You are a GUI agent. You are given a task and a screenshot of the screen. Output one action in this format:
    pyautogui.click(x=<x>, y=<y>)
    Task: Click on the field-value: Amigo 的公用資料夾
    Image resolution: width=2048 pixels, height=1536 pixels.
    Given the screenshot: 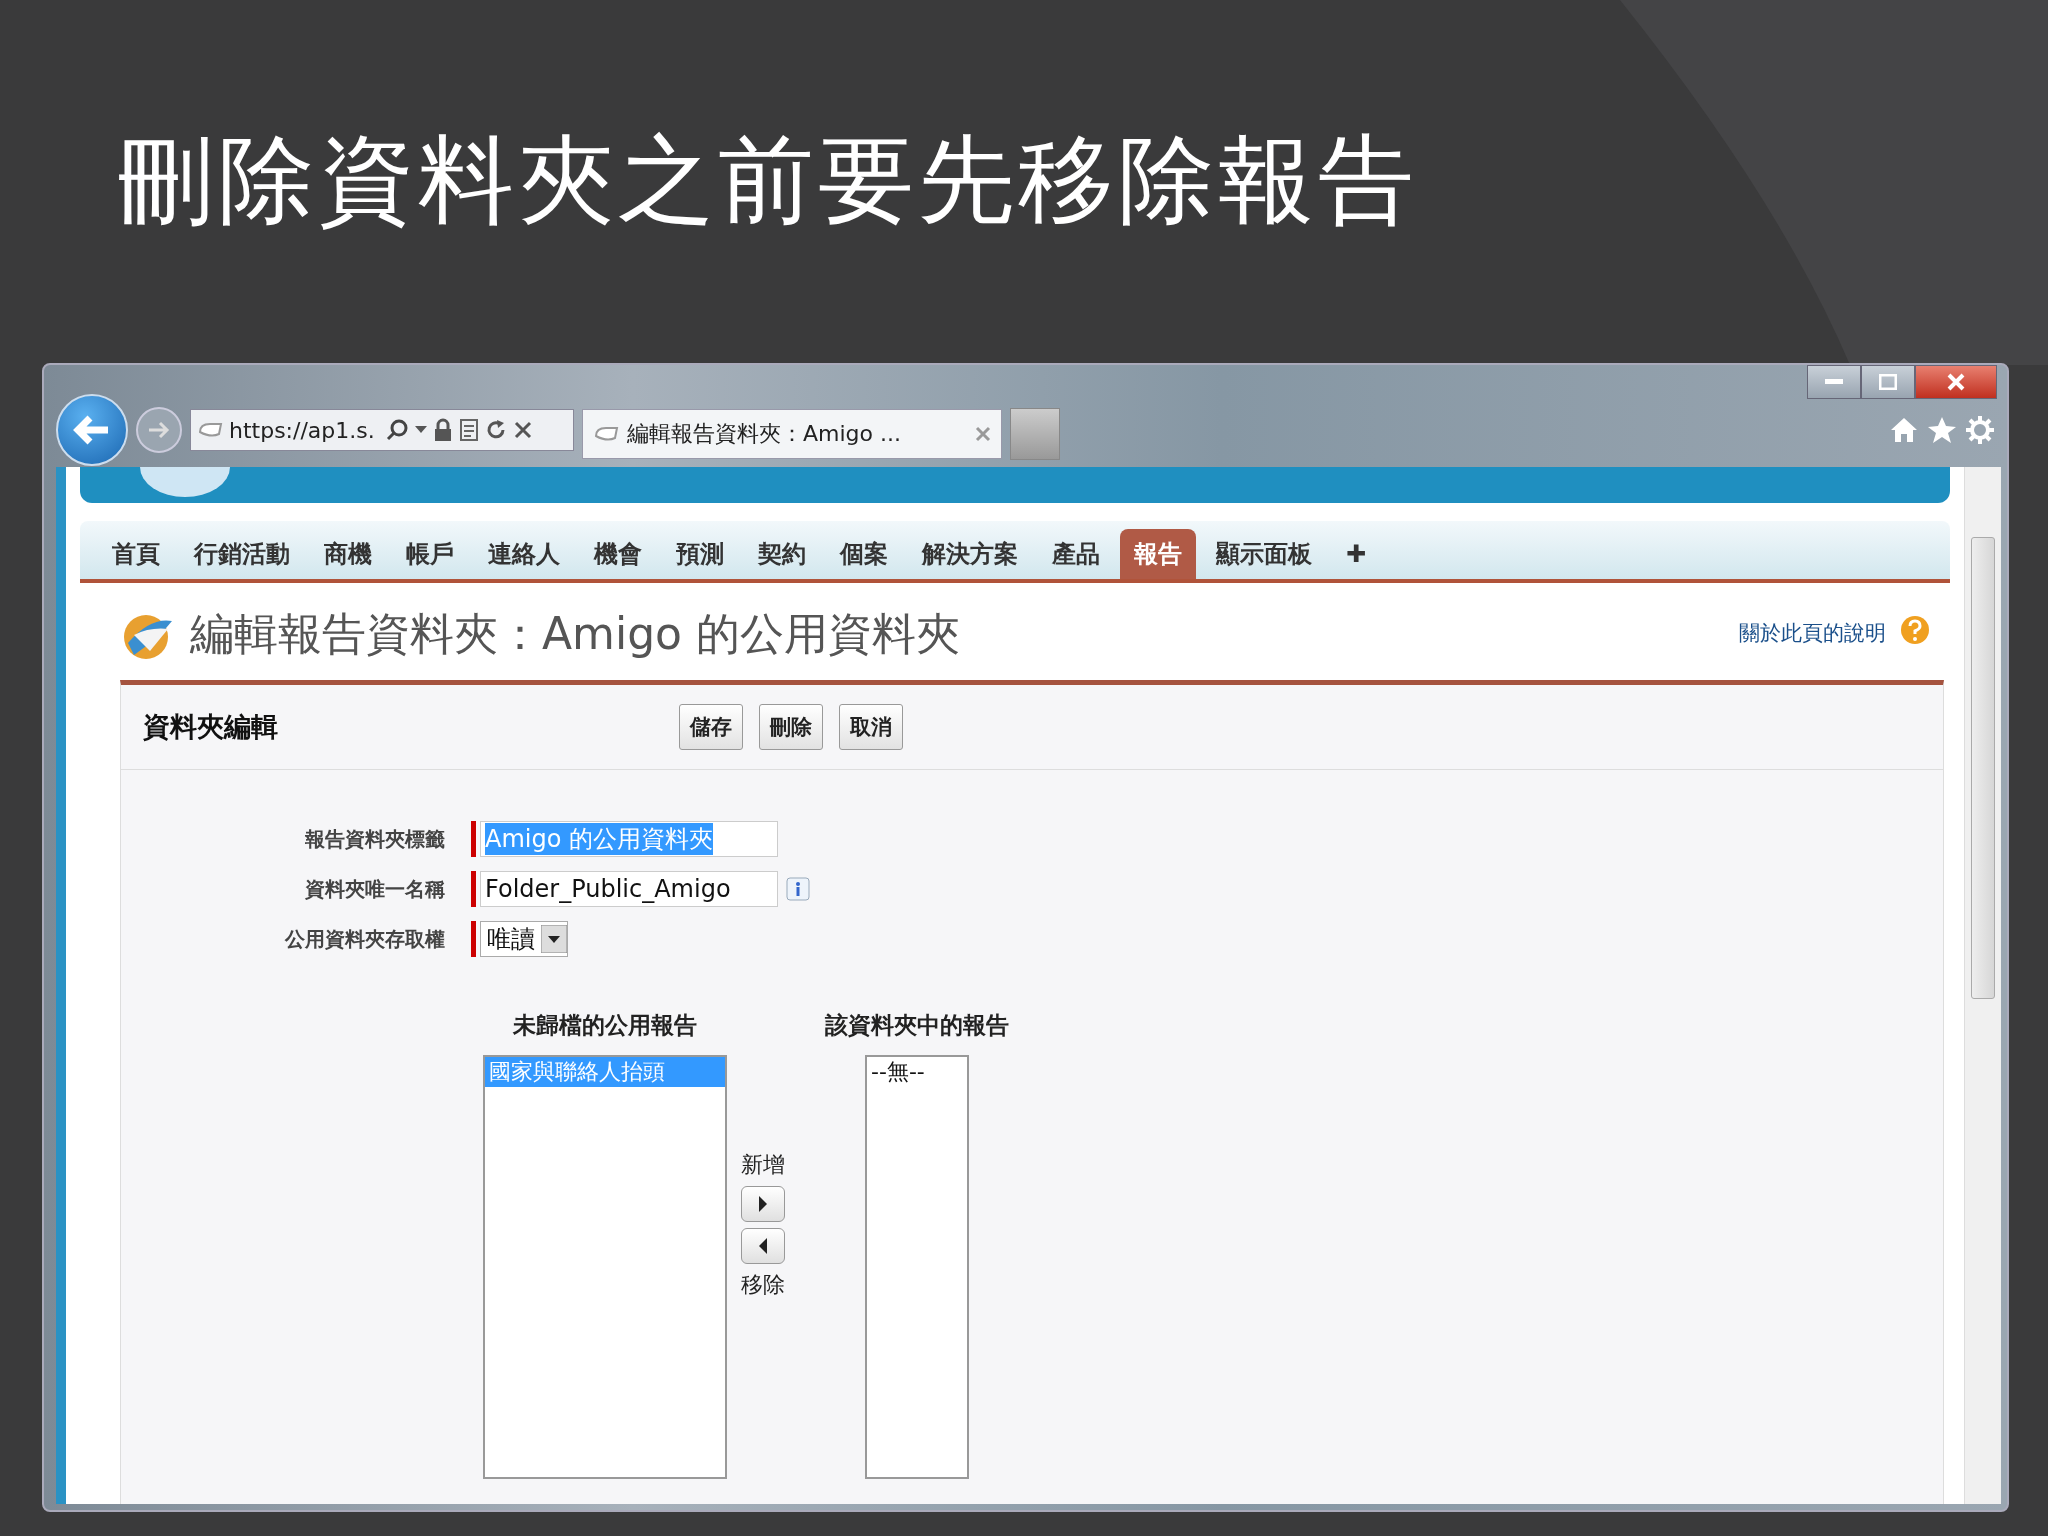 What is the action you would take?
    pyautogui.click(x=599, y=839)
    